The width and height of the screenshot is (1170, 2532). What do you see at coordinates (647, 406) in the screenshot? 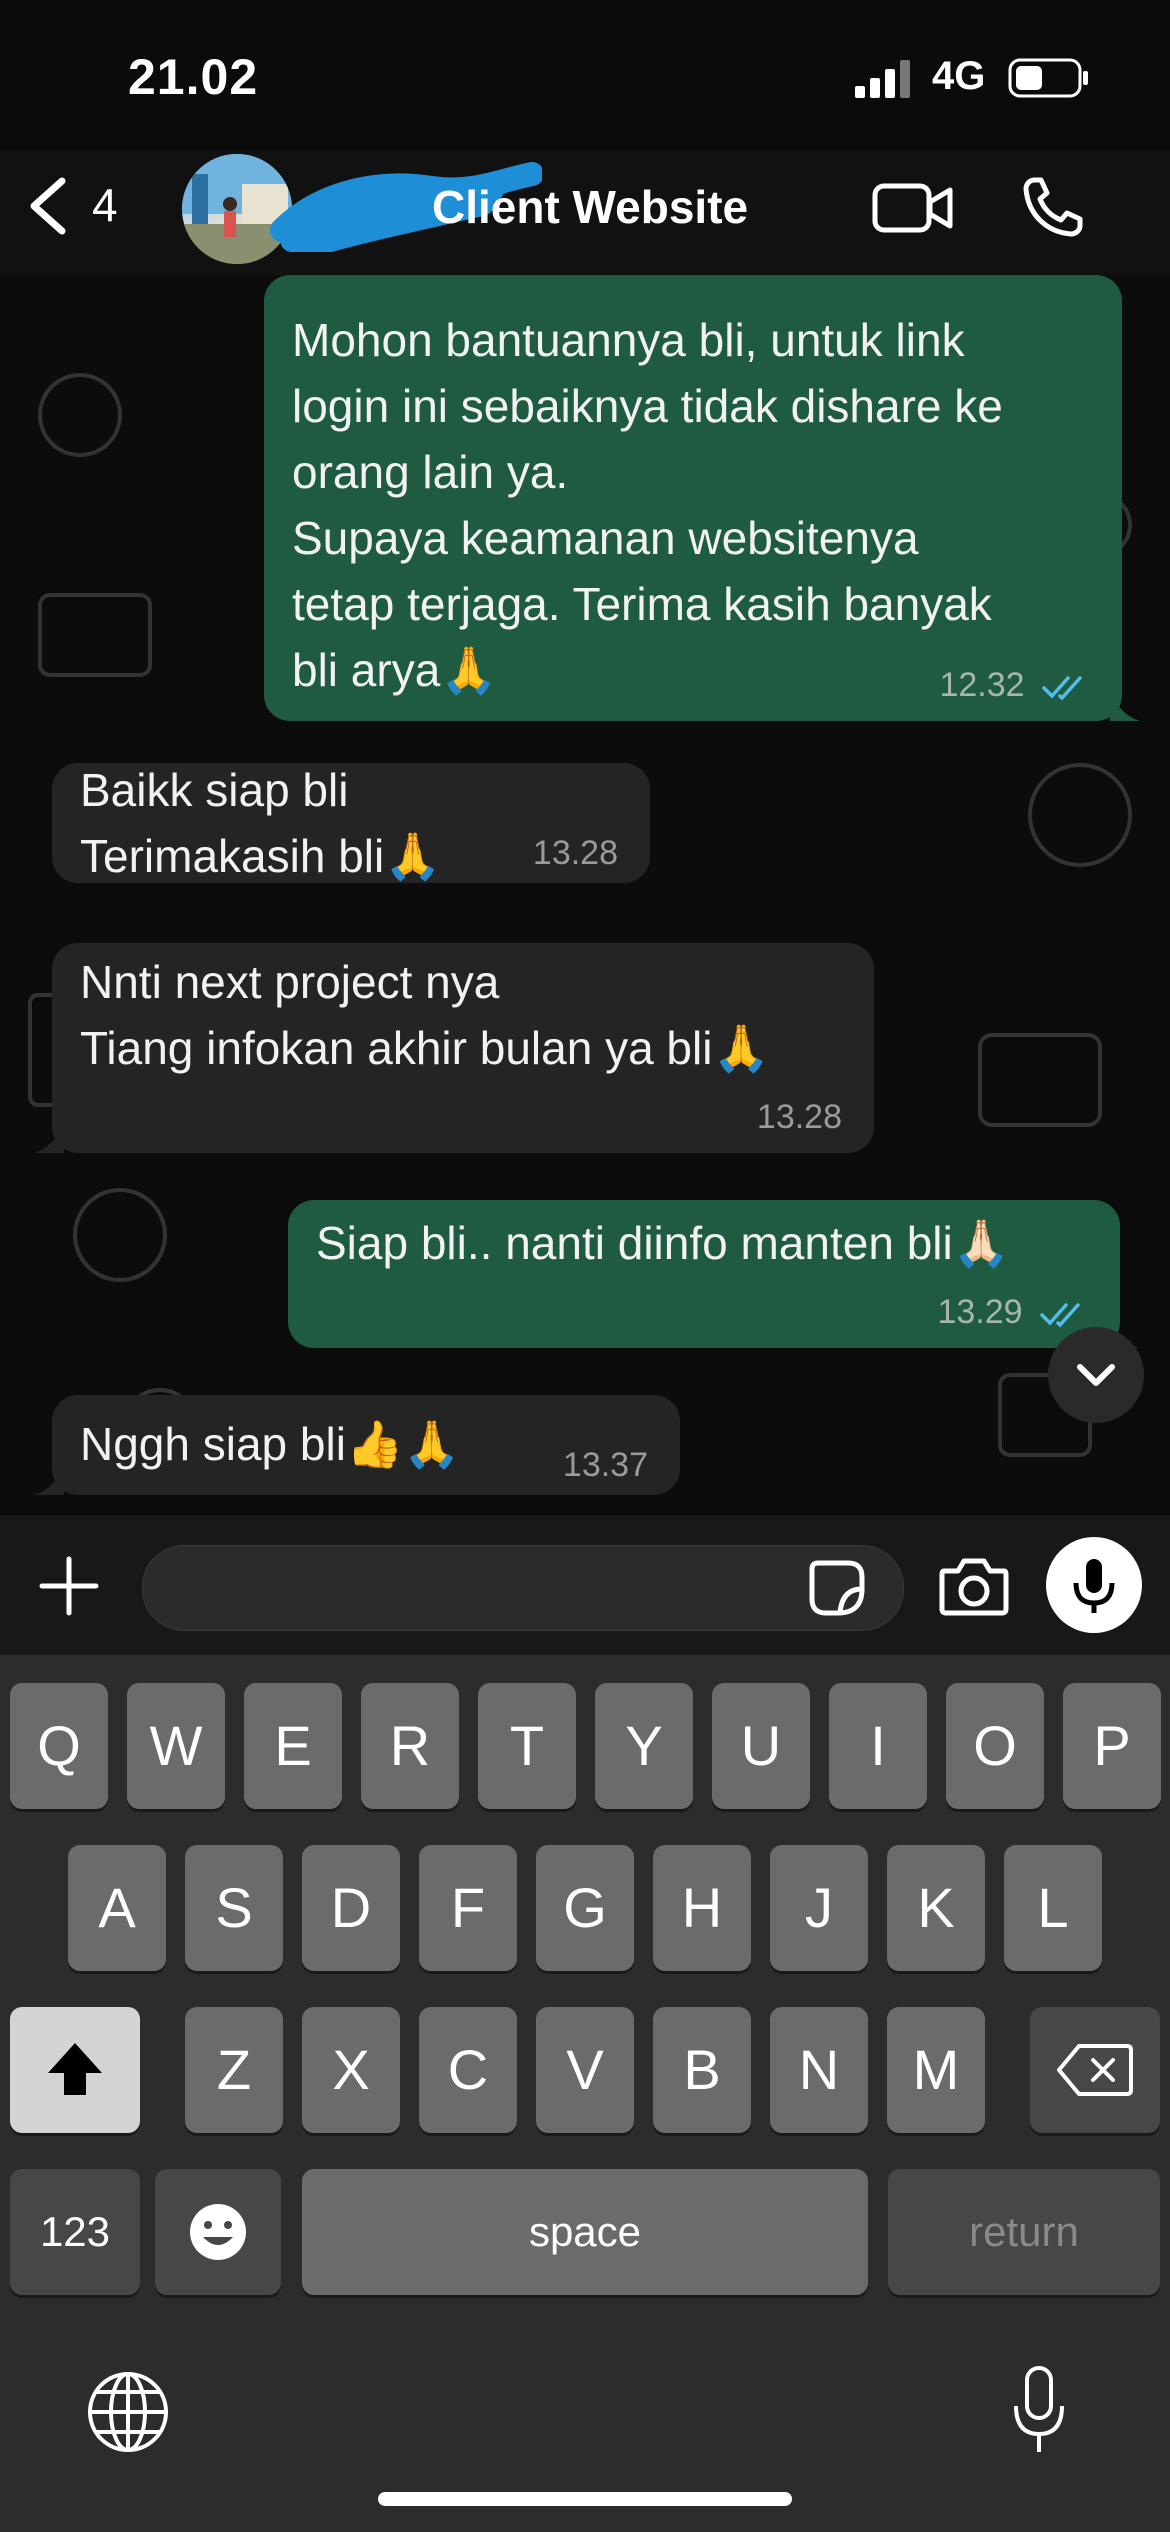
I see `message-text: login ini sebaiknya tidak dishare ke` at bounding box center [647, 406].